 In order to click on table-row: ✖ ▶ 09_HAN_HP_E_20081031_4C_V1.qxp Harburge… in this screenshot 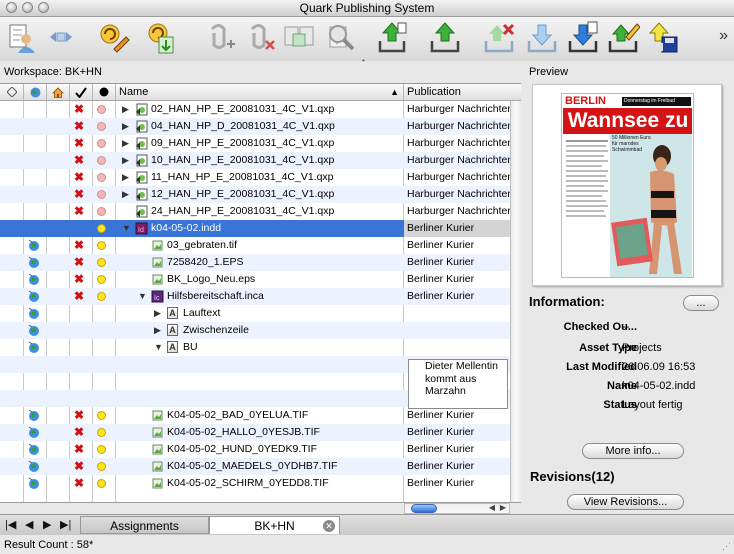, I will do `click(255, 143)`.